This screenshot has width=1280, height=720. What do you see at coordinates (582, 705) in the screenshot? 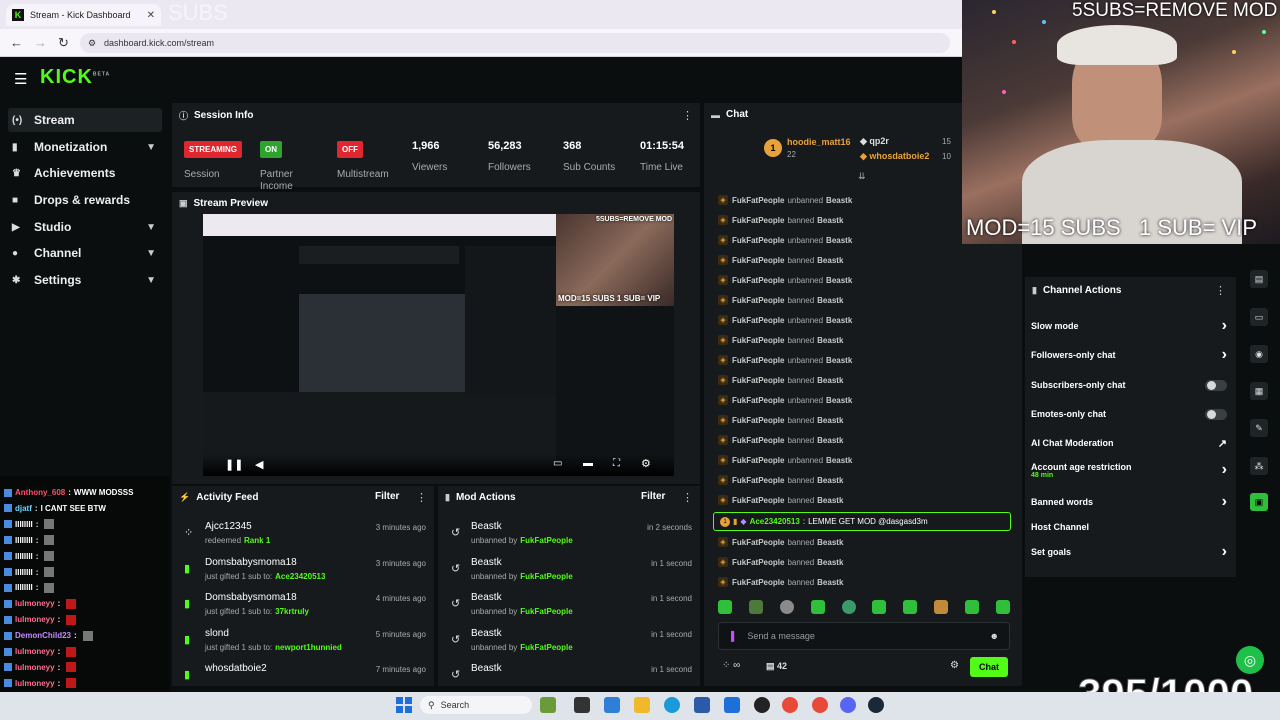
I see `task-view-icon` at bounding box center [582, 705].